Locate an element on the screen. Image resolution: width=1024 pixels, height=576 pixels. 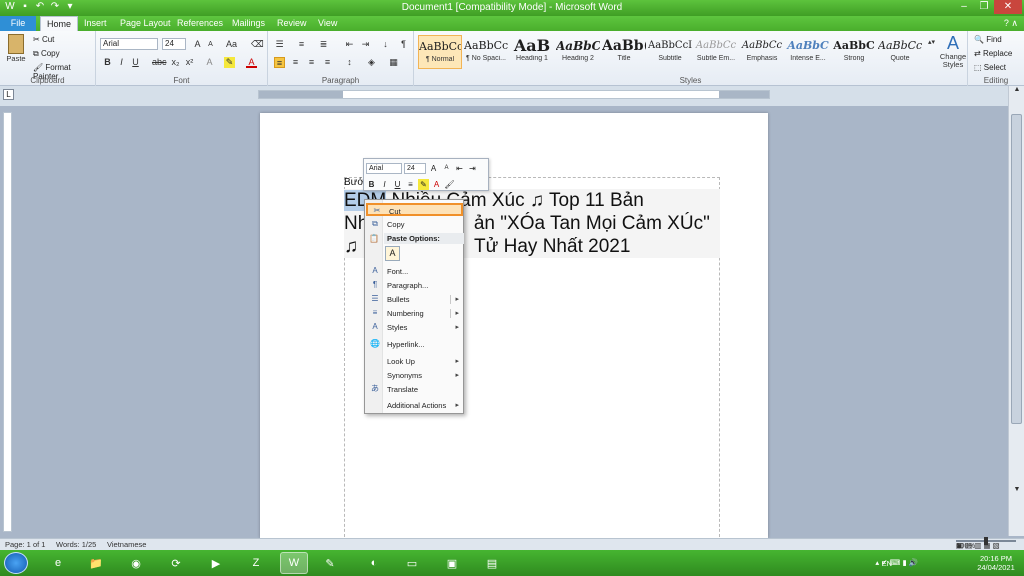
change-styles-button: A Change Styles is located at coordinates (953, 51).